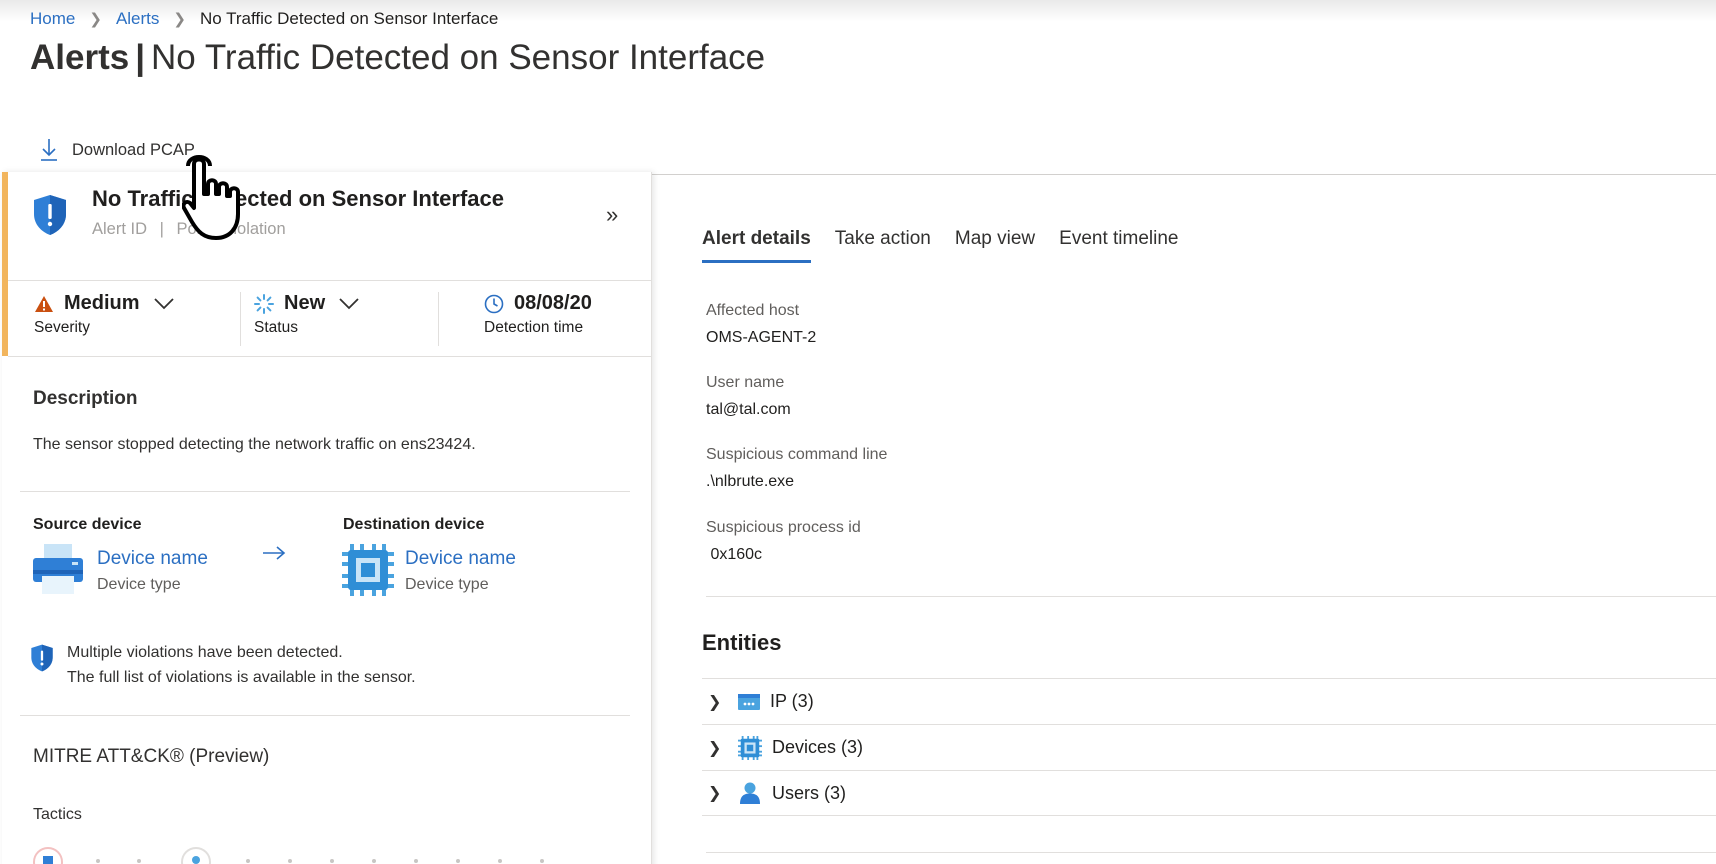 The width and height of the screenshot is (1716, 864). What do you see at coordinates (133, 149) in the screenshot?
I see `download-pcap-label: Download PCAP` at bounding box center [133, 149].